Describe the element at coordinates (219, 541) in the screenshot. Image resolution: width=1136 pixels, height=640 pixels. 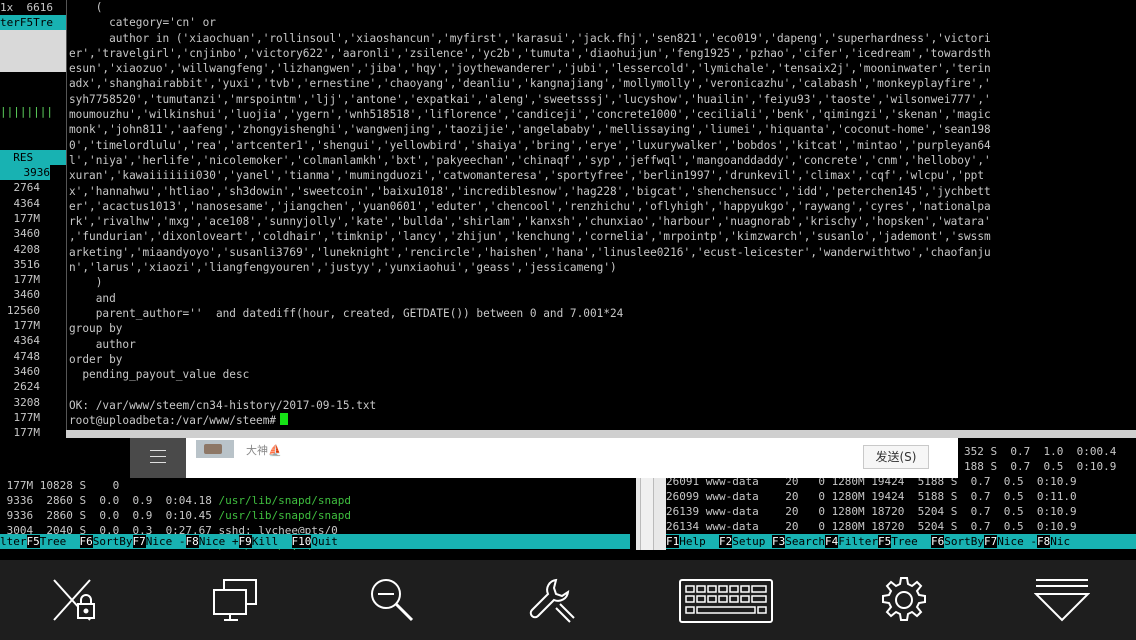
I see `function-key-label: Nice +` at that location.